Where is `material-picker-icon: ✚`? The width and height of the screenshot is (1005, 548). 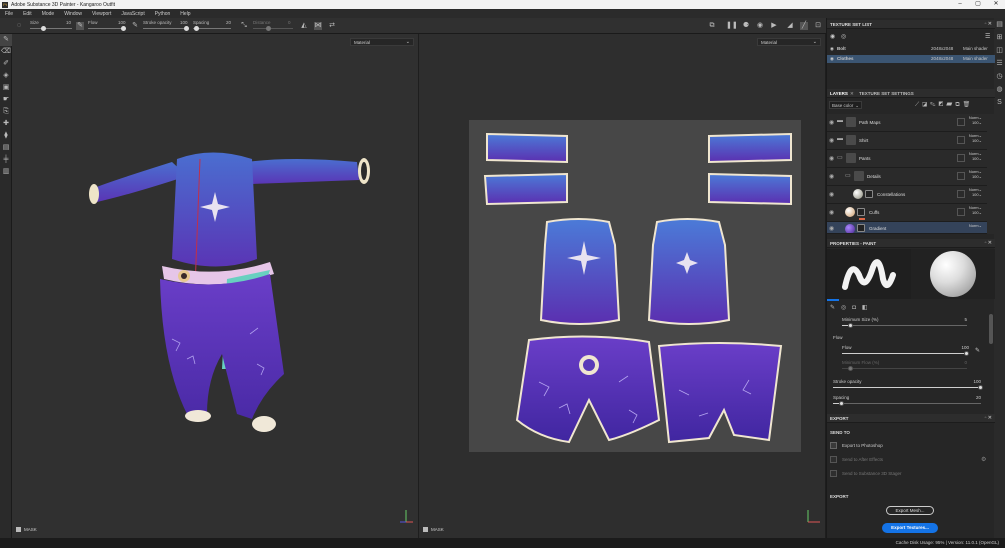 material-picker-icon: ✚ is located at coordinates (6, 124).